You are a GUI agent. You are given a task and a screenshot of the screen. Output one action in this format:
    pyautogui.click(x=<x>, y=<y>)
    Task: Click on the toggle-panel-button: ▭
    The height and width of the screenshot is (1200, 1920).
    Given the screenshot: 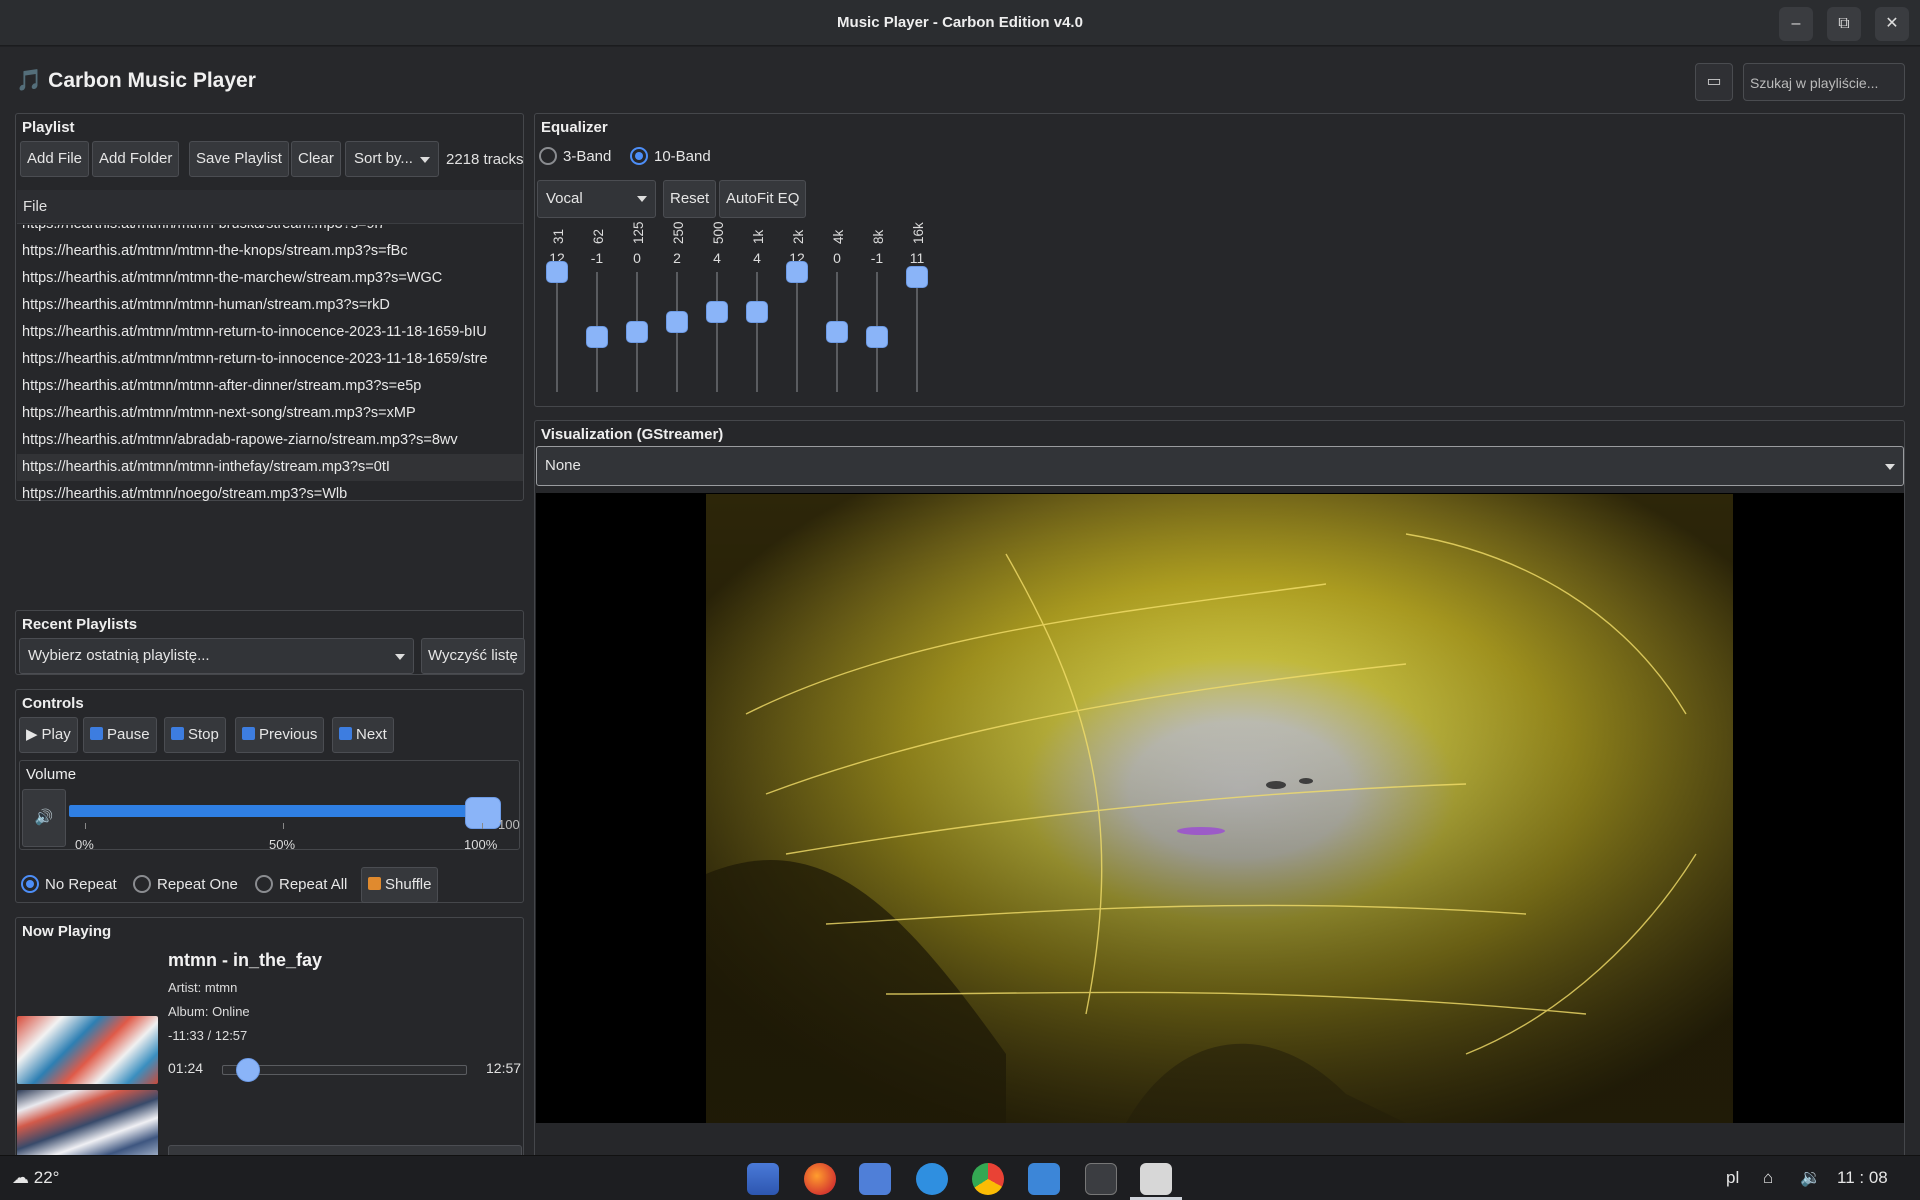 What is the action you would take?
    pyautogui.click(x=1714, y=82)
    